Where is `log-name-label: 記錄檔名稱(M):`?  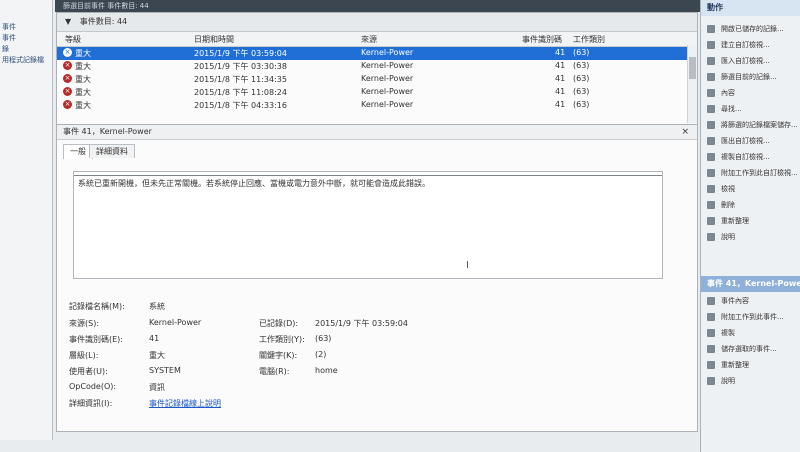 log-name-label: 記錄檔名稱(M): is located at coordinates (97, 306).